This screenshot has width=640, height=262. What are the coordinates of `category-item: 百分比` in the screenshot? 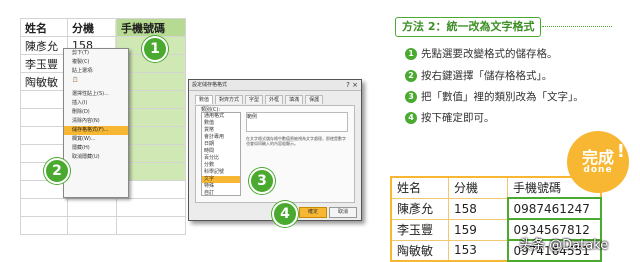 It's located at (221, 158).